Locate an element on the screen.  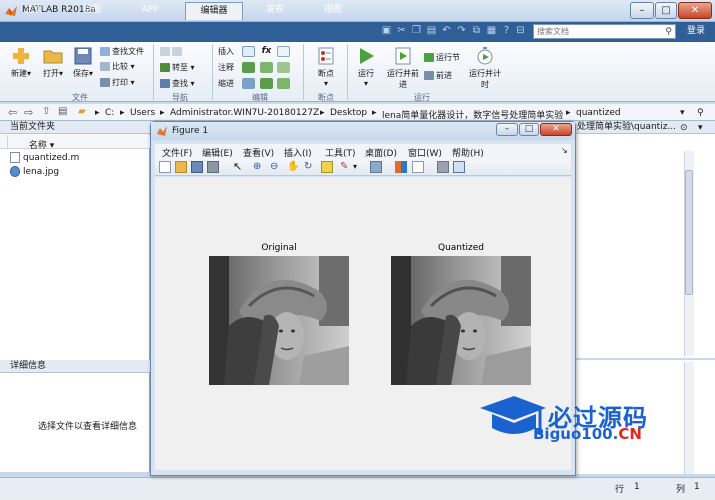
breakpoints-button: 断点 ▾ is located at coordinates (326, 67).